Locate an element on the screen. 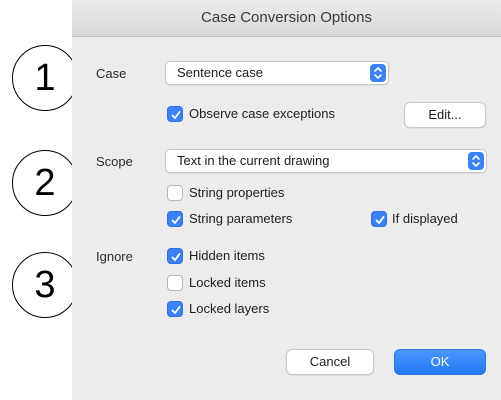  scope-popup: Text in the current drawing is located at coordinates (326, 161).